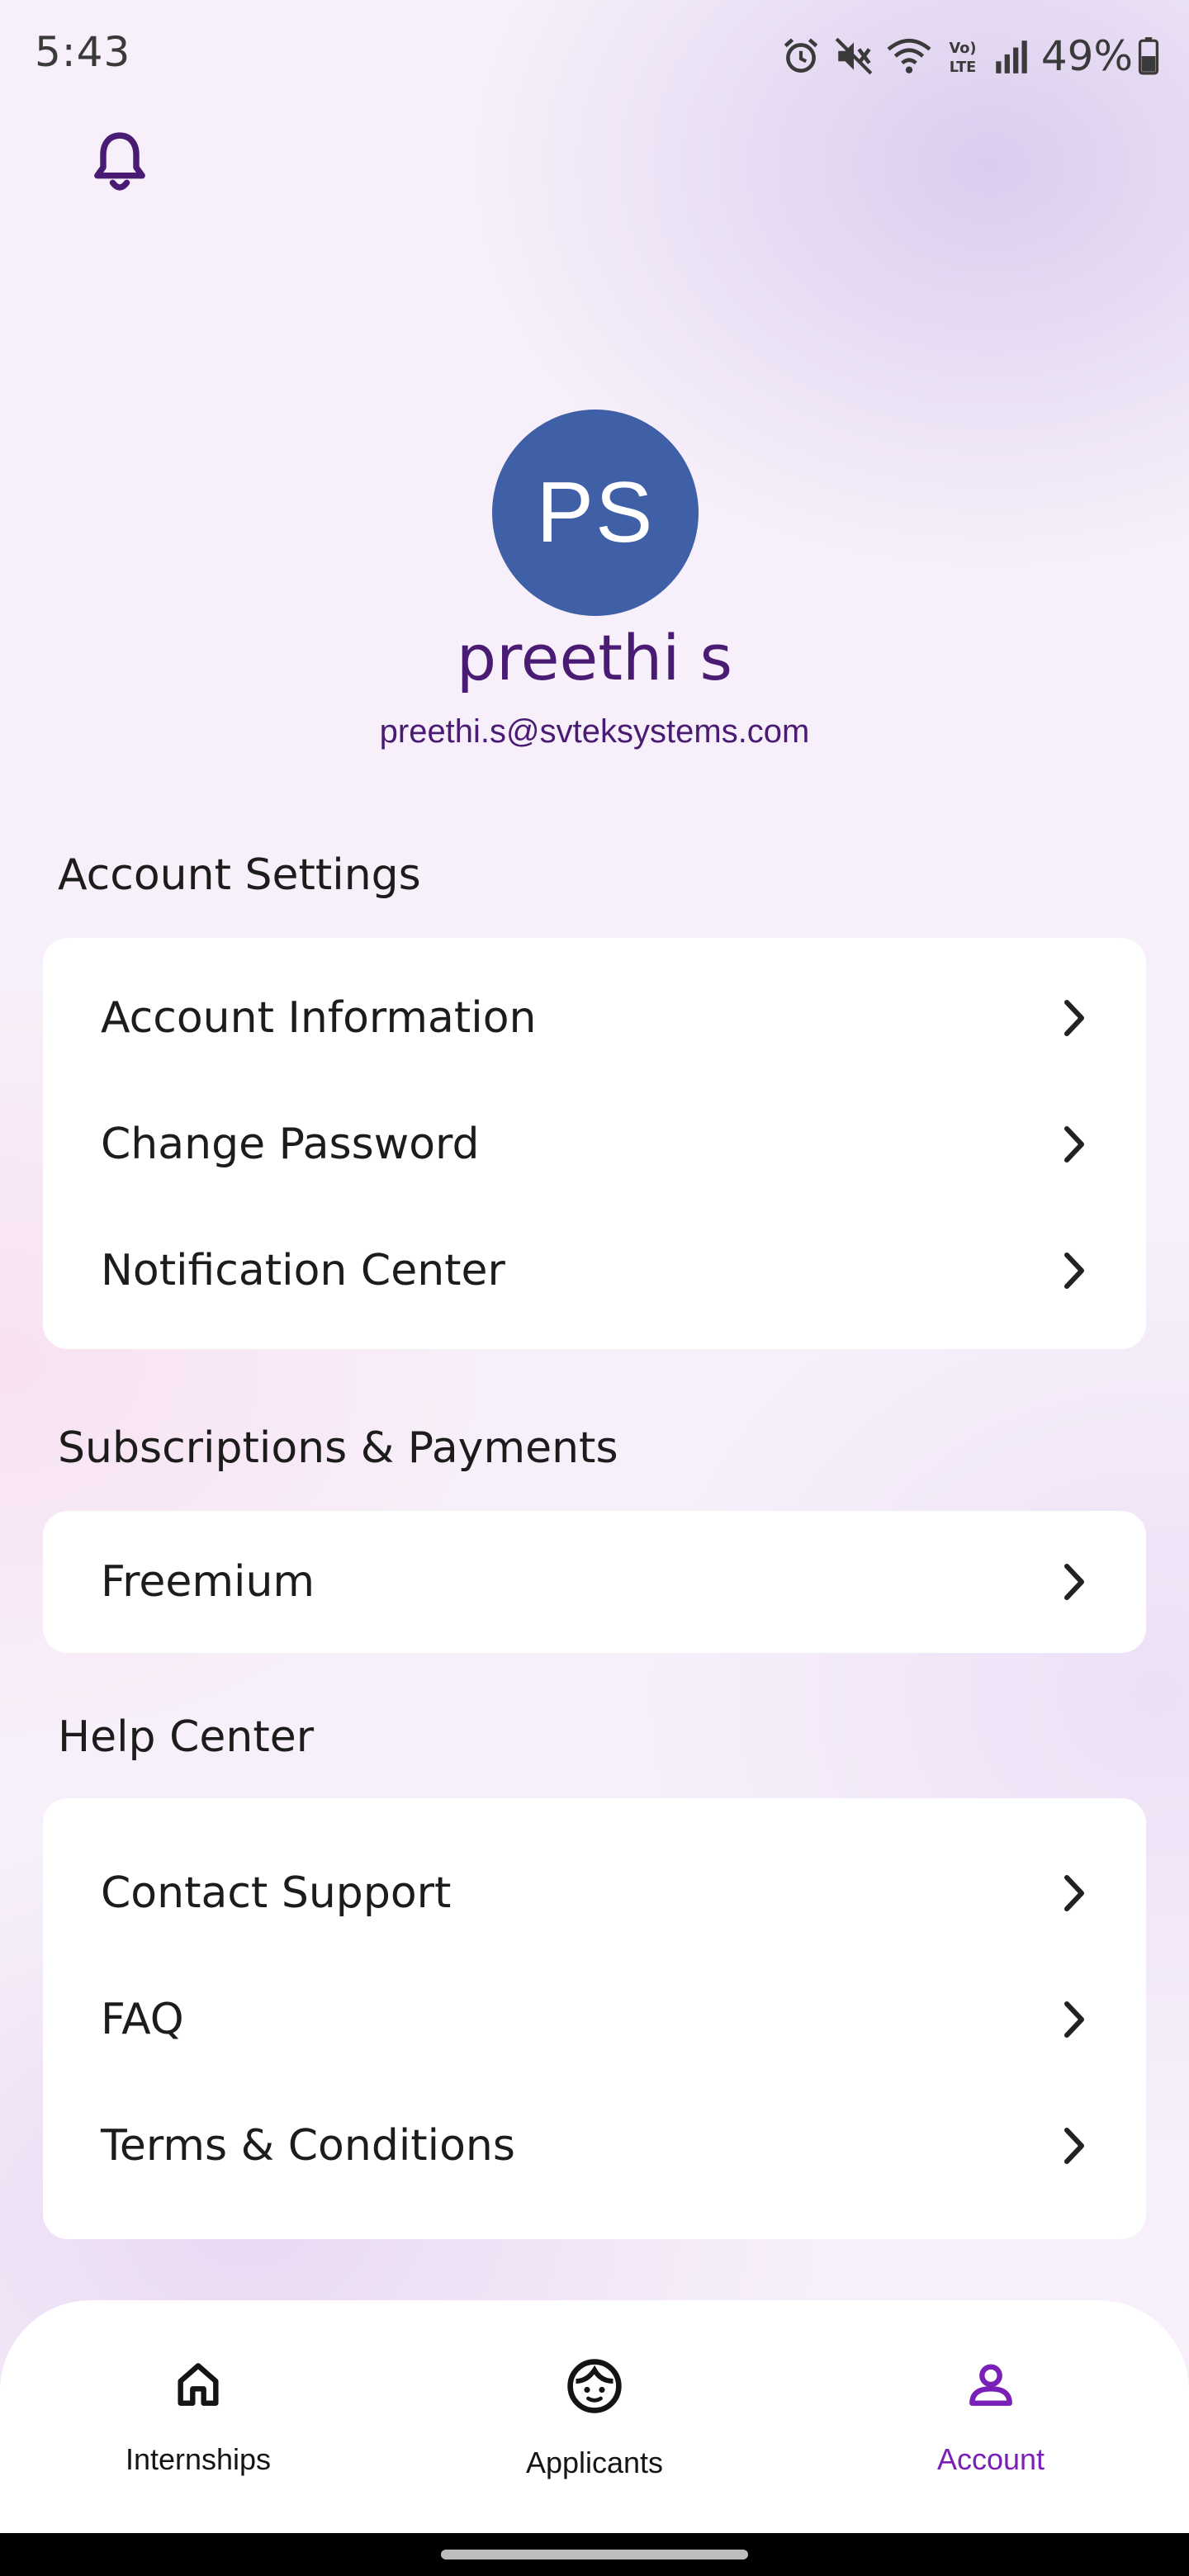 This screenshot has height=2576, width=1189. I want to click on section-title-account-settings: Account Settings, so click(239, 875).